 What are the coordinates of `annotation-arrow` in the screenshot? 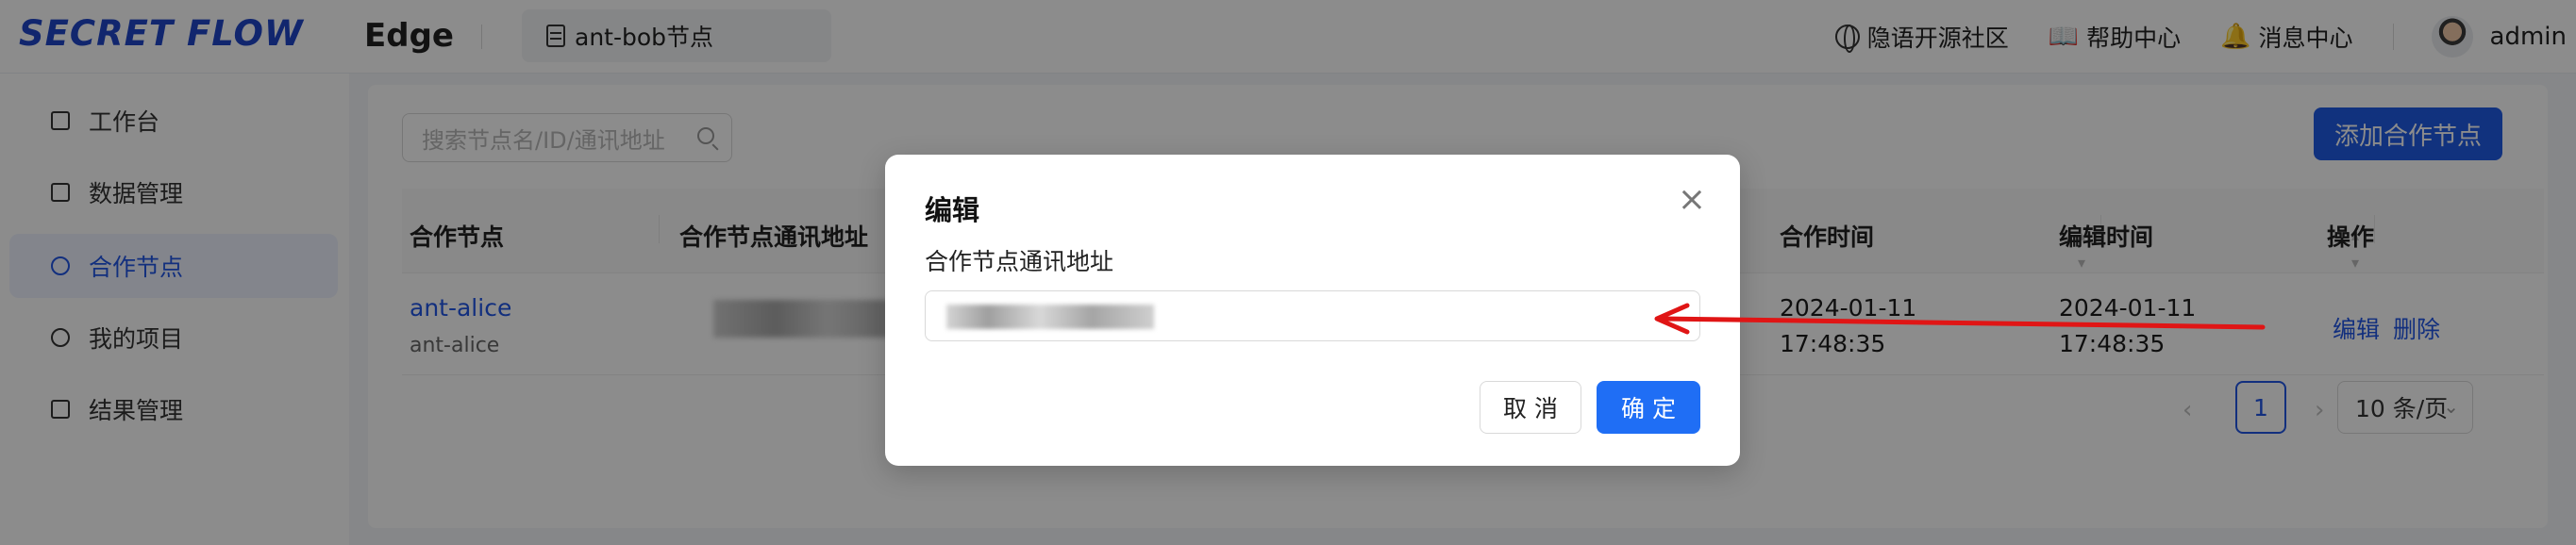 It's located at (1960, 319).